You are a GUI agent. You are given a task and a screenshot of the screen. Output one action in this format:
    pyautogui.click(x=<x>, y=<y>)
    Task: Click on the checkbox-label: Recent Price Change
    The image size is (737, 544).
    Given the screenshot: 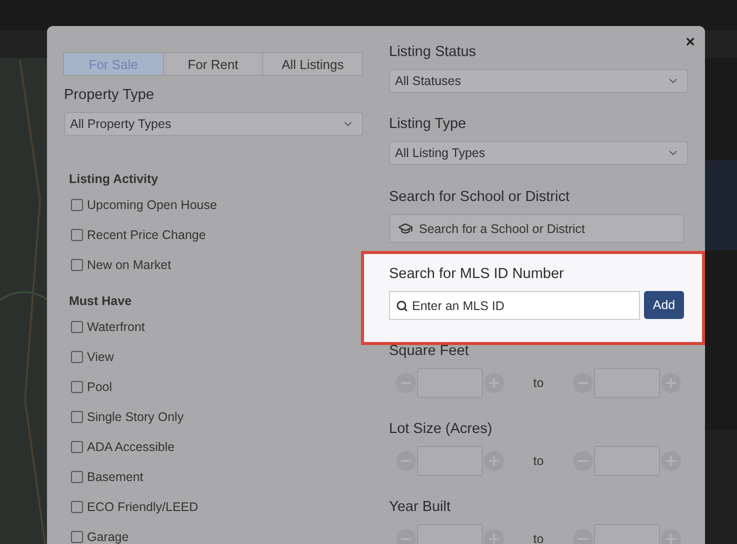 What is the action you would take?
    pyautogui.click(x=146, y=235)
    